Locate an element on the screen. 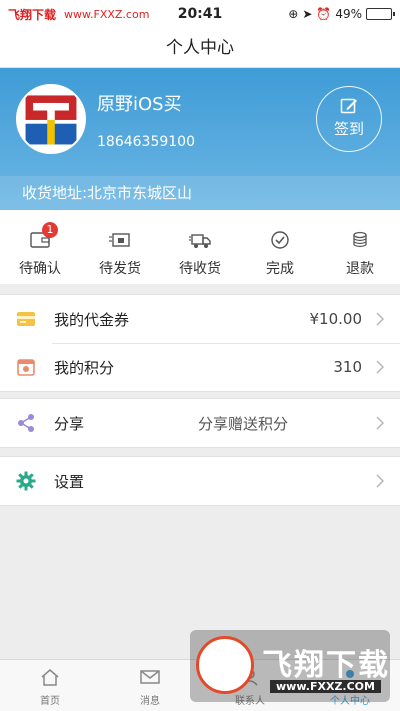 This screenshot has height=711, width=400. home-icon is located at coordinates (50, 677).